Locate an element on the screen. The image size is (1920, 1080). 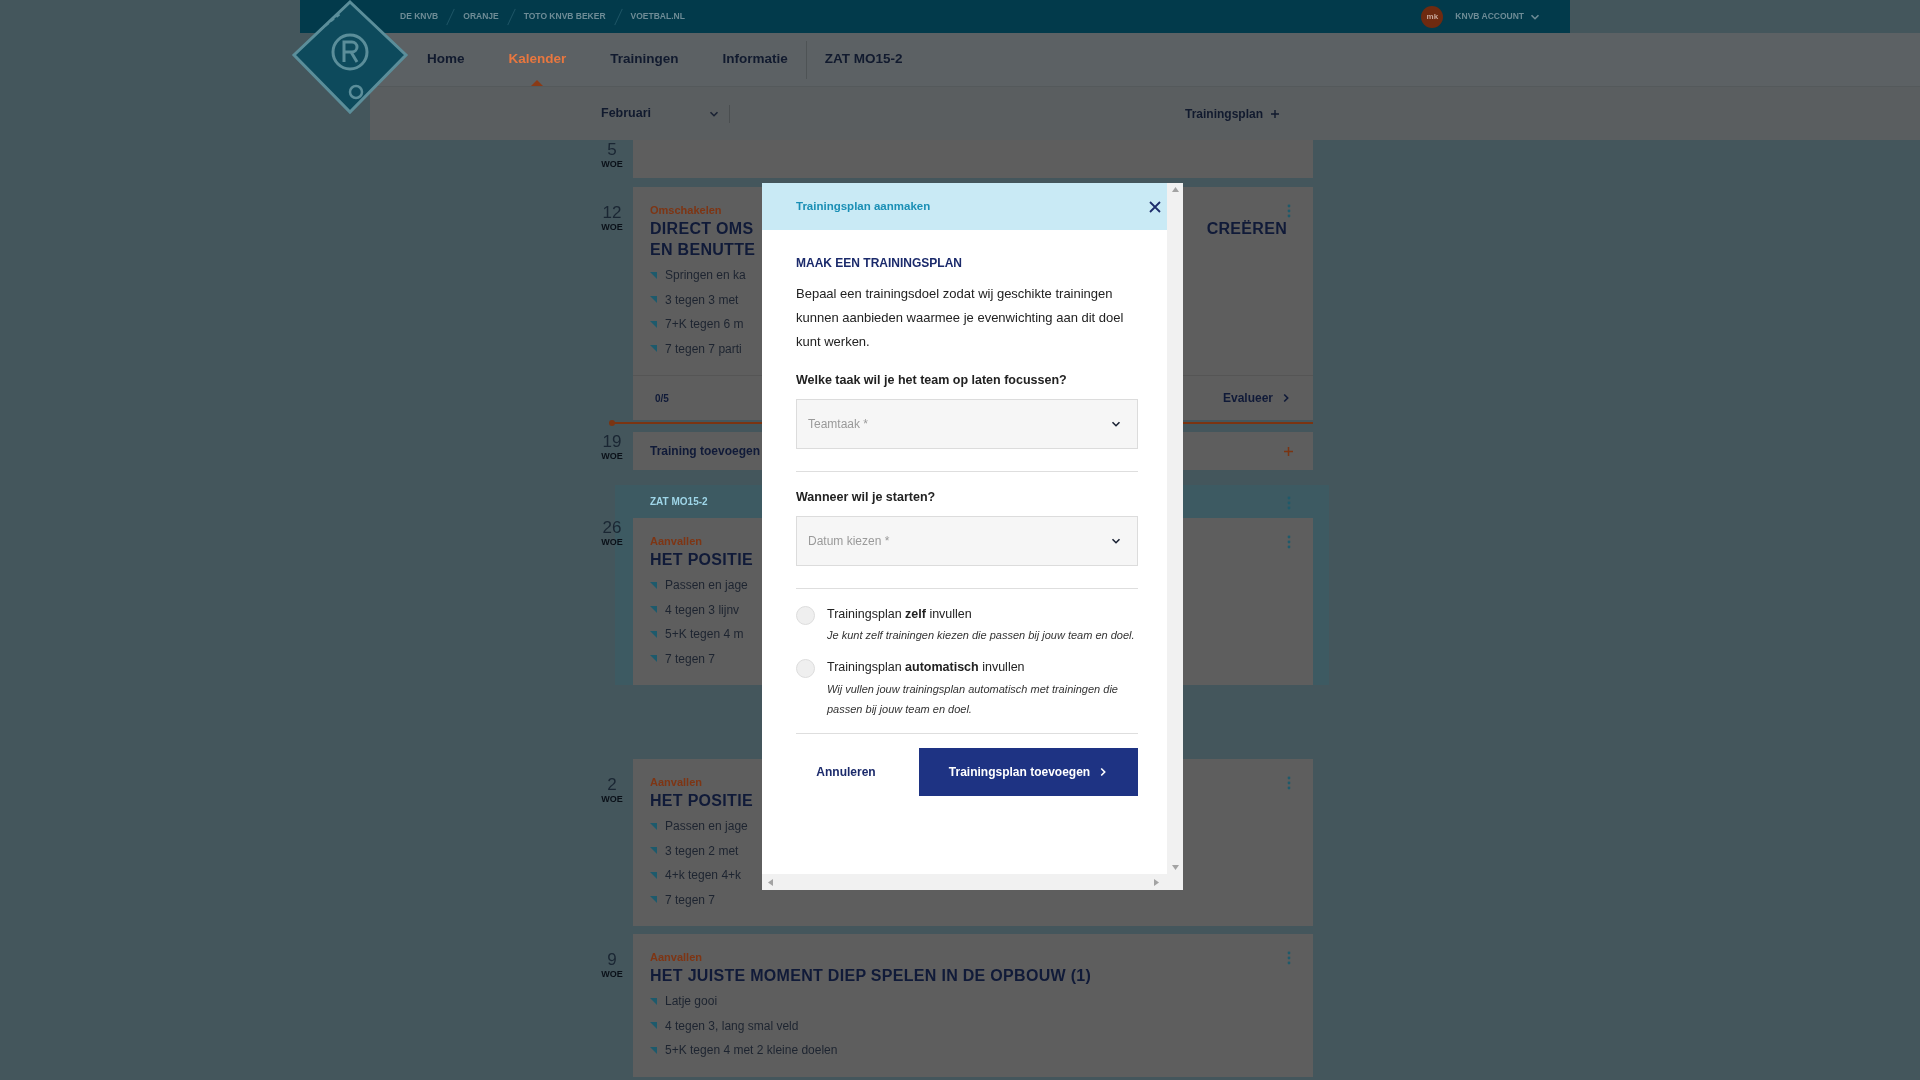
exercise-label: Latje gooi is located at coordinates (691, 1002).